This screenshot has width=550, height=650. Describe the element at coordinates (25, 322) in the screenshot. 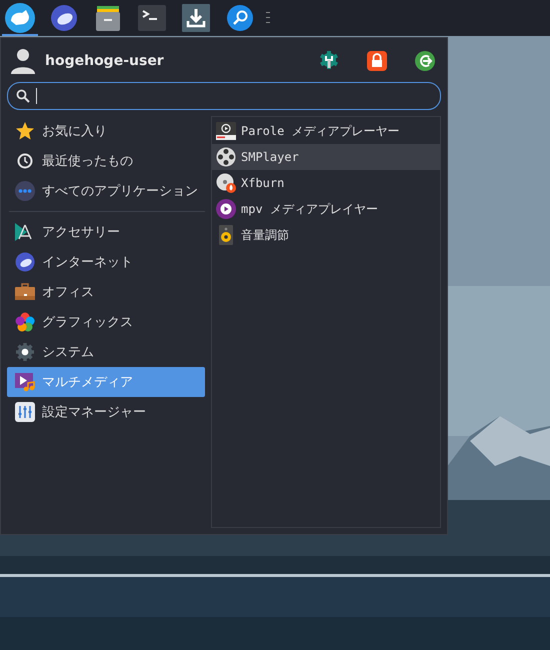

I see `color-petals-icon` at that location.